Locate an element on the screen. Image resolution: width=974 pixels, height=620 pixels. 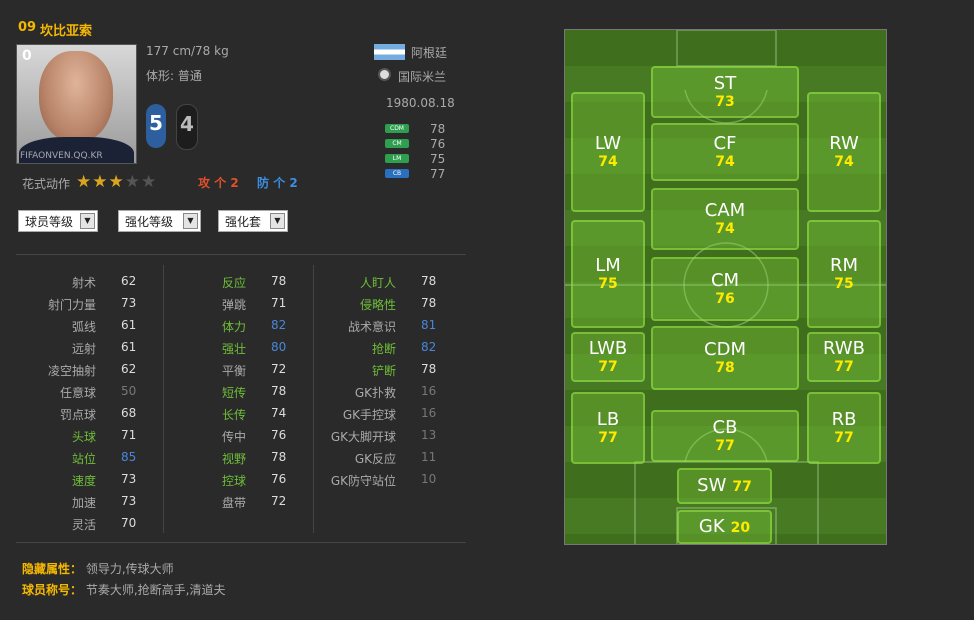
stat-value: 68 is located at coordinates (129, 413).